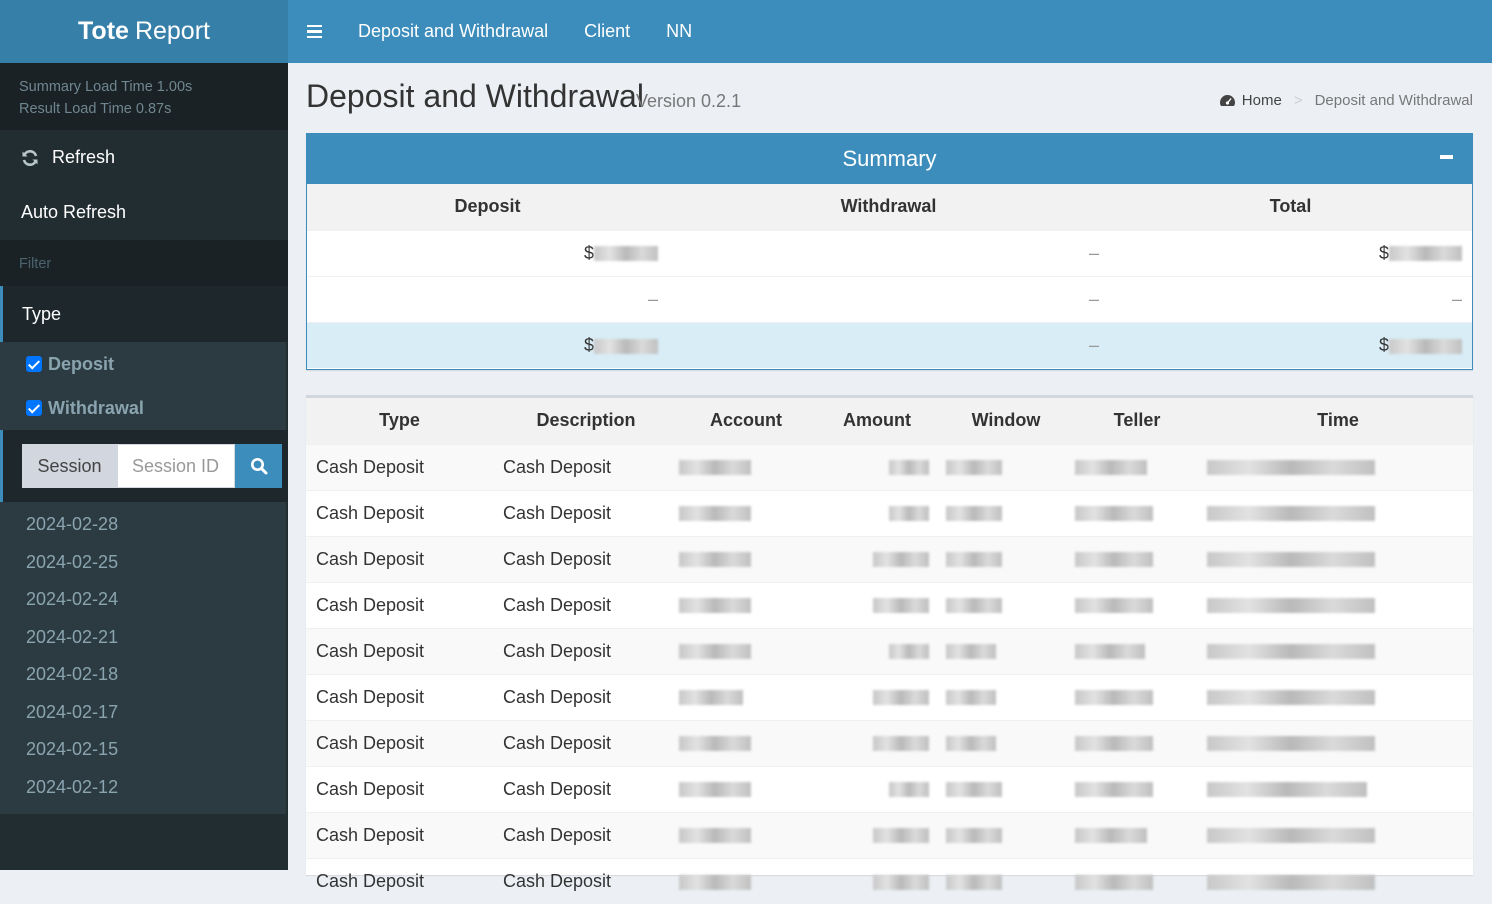 This screenshot has height=904, width=1492. I want to click on col-description: Description, so click(586, 421).